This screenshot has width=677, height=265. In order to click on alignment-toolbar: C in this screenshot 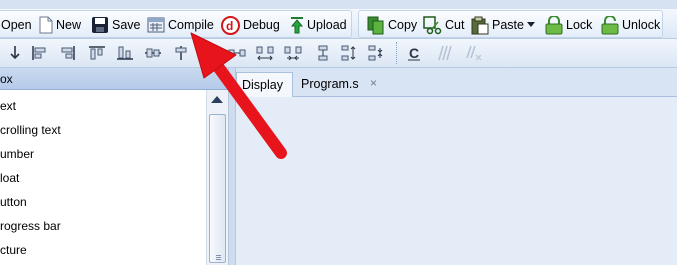, I will do `click(338, 53)`.